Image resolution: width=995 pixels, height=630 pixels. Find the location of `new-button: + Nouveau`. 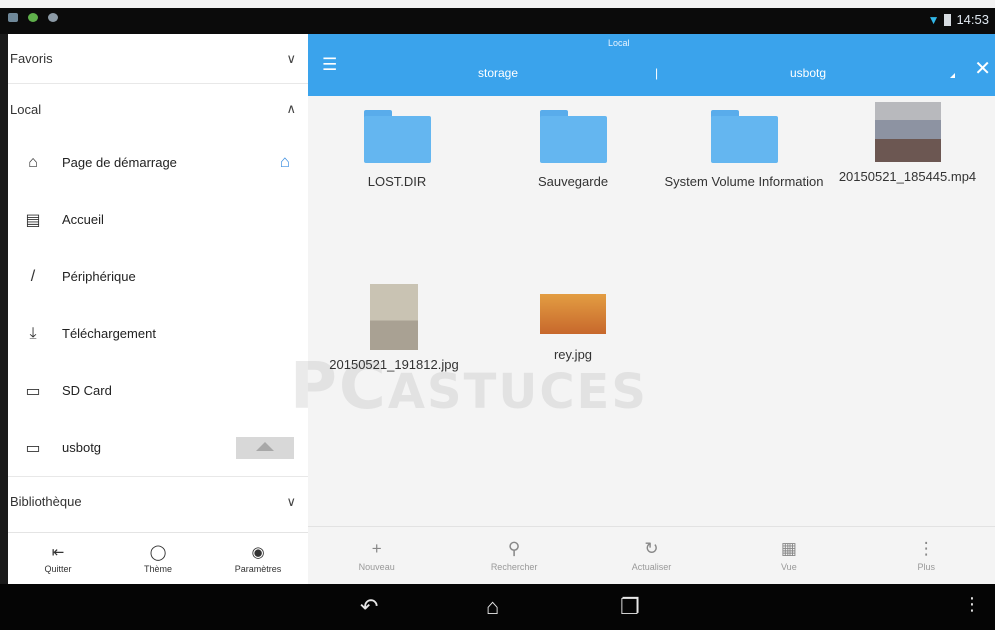

new-button: + Nouveau is located at coordinates (377, 555).